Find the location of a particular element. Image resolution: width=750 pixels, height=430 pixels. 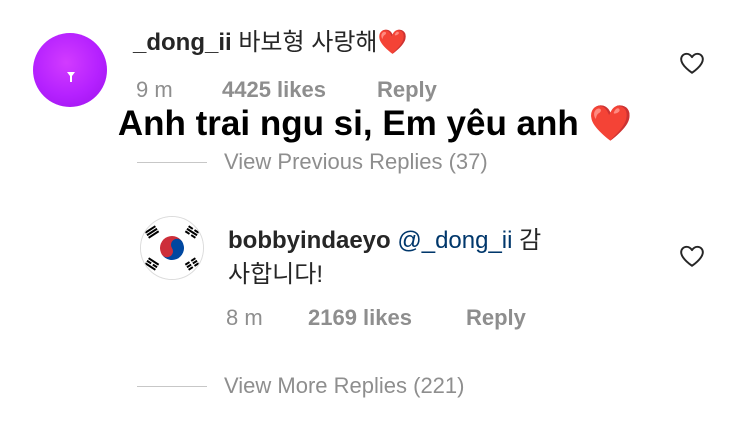

overlay-caption-text: Anh trai ngu si, Em yêu anh is located at coordinates (348, 123).